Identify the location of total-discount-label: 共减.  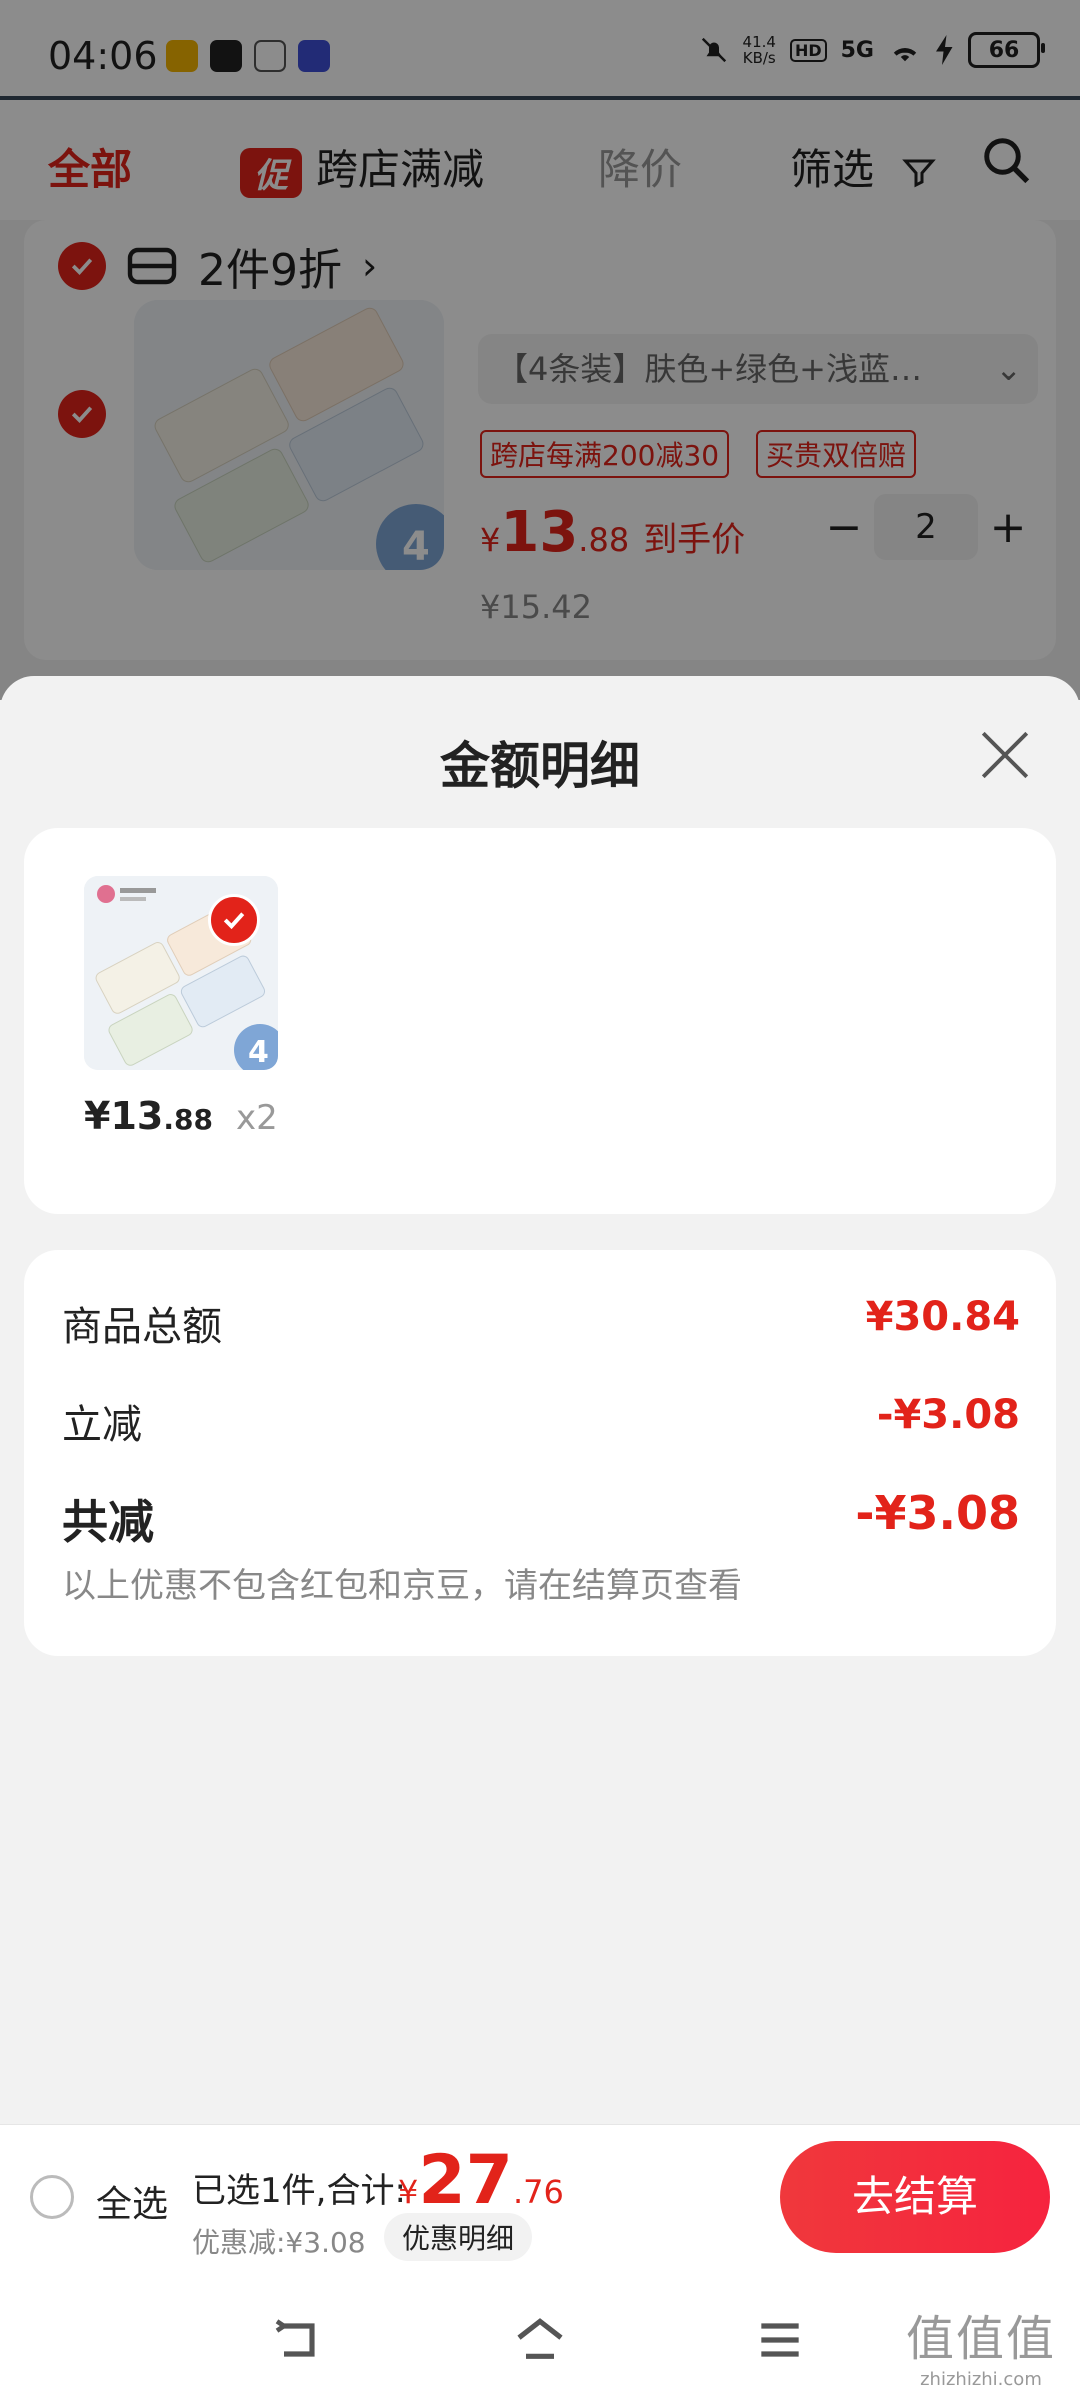
(108, 1522).